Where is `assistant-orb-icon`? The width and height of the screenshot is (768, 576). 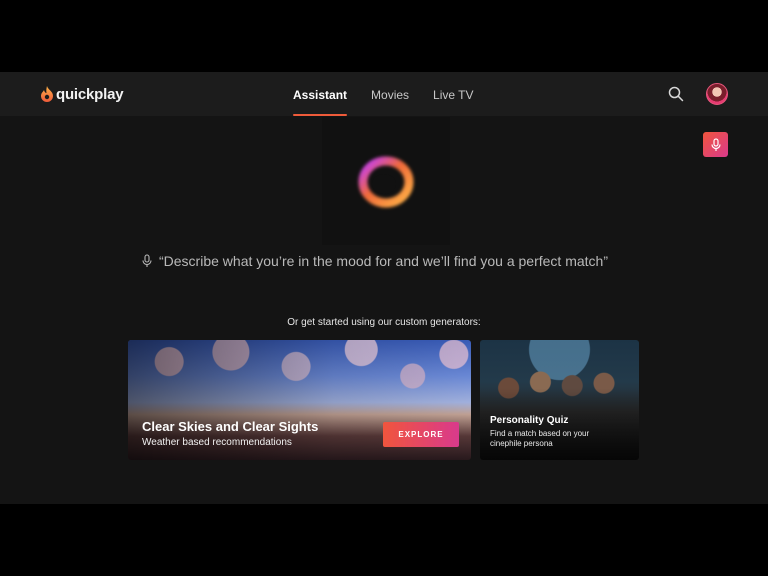
assistant-orb-icon is located at coordinates (386, 182).